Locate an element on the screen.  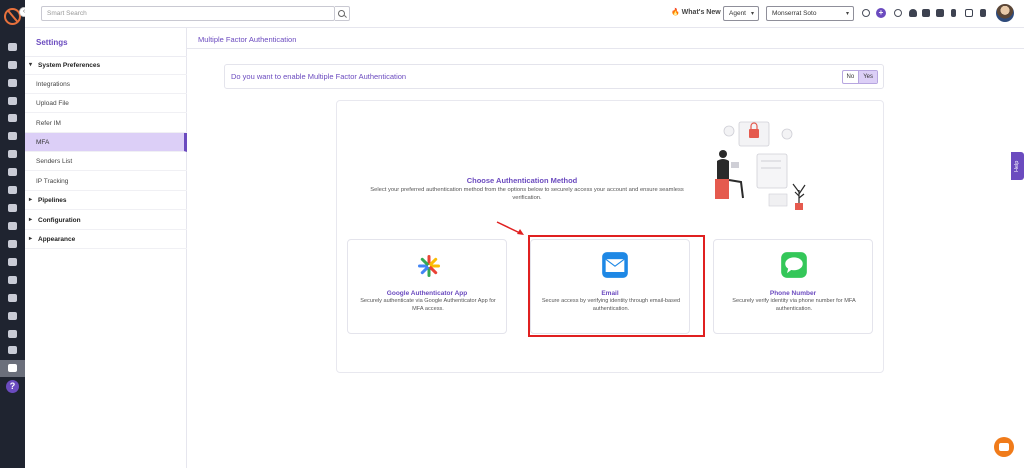
google-authenticator-icon is located at coordinates (429, 266).